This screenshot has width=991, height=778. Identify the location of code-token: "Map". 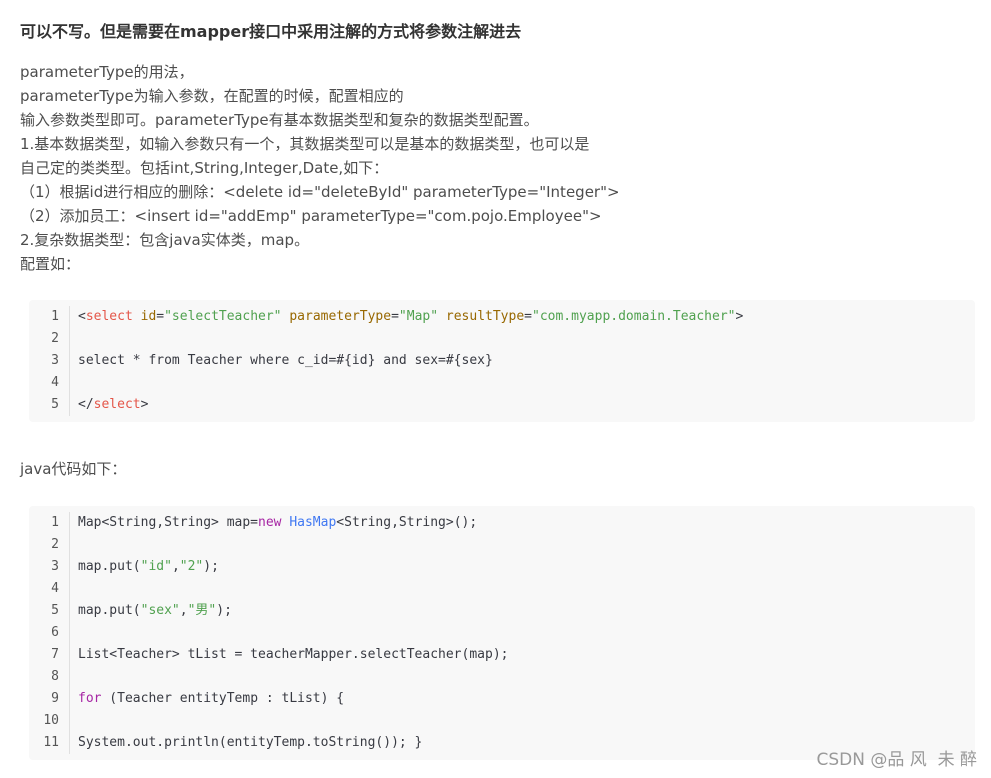
(418, 316).